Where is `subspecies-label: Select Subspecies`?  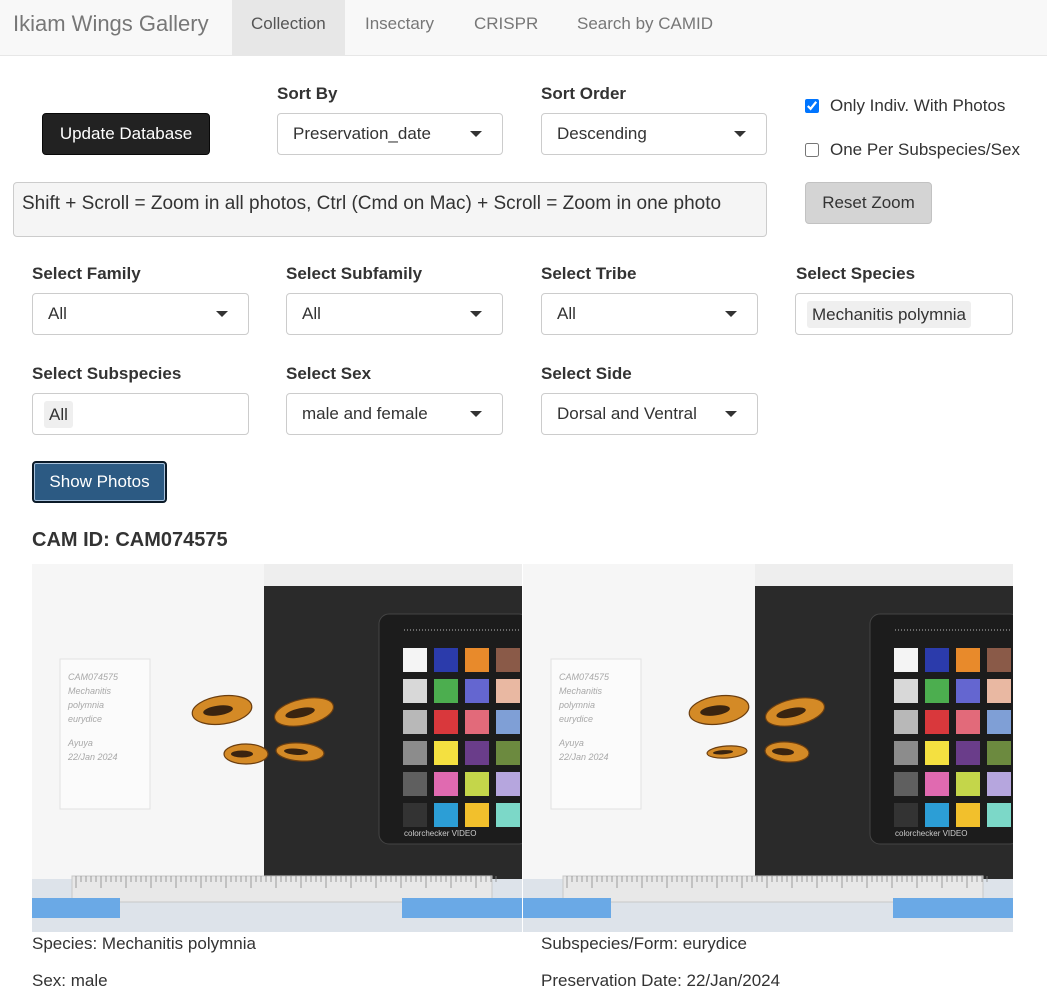 subspecies-label: Select Subspecies is located at coordinates (107, 373).